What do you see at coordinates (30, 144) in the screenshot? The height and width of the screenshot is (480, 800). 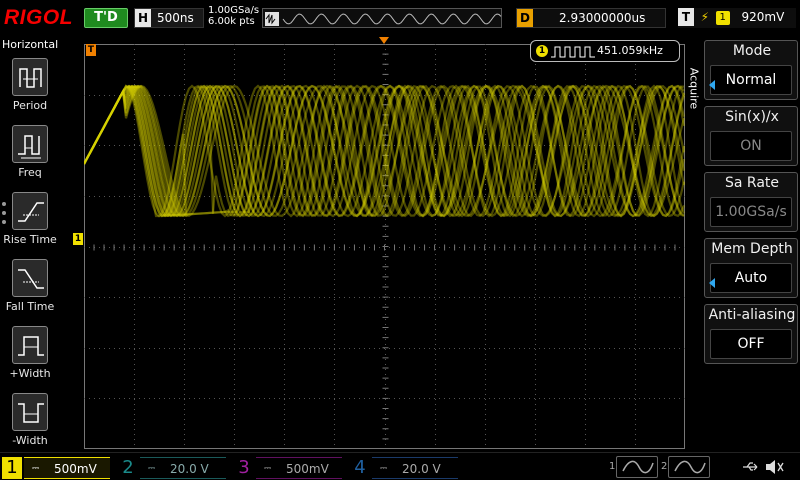 I see `frequency-icon` at bounding box center [30, 144].